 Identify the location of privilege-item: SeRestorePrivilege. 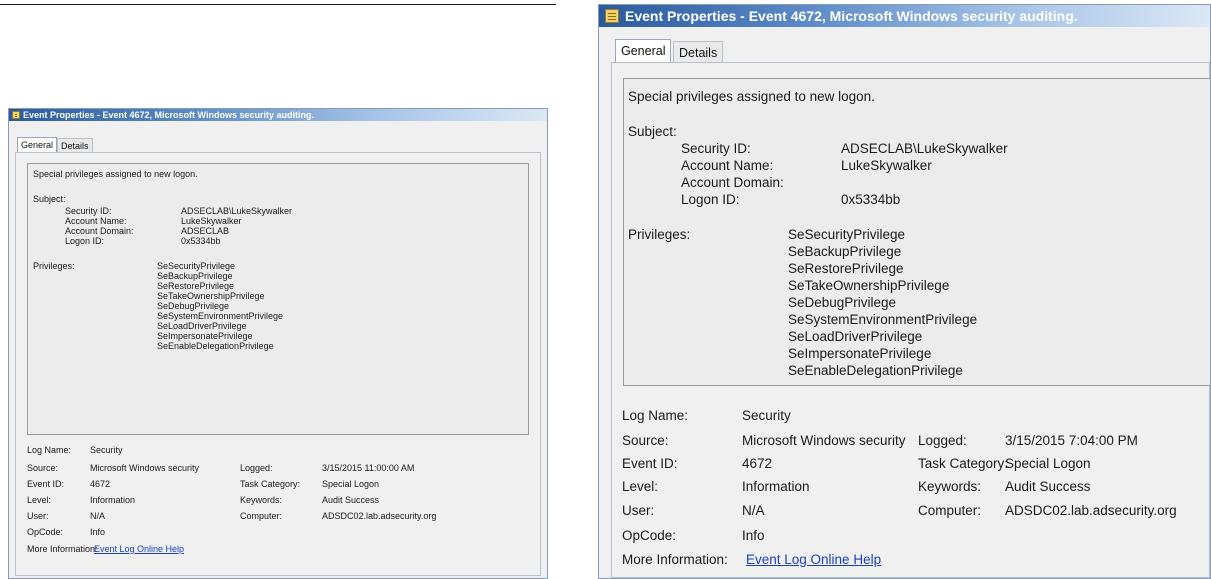
(846, 268).